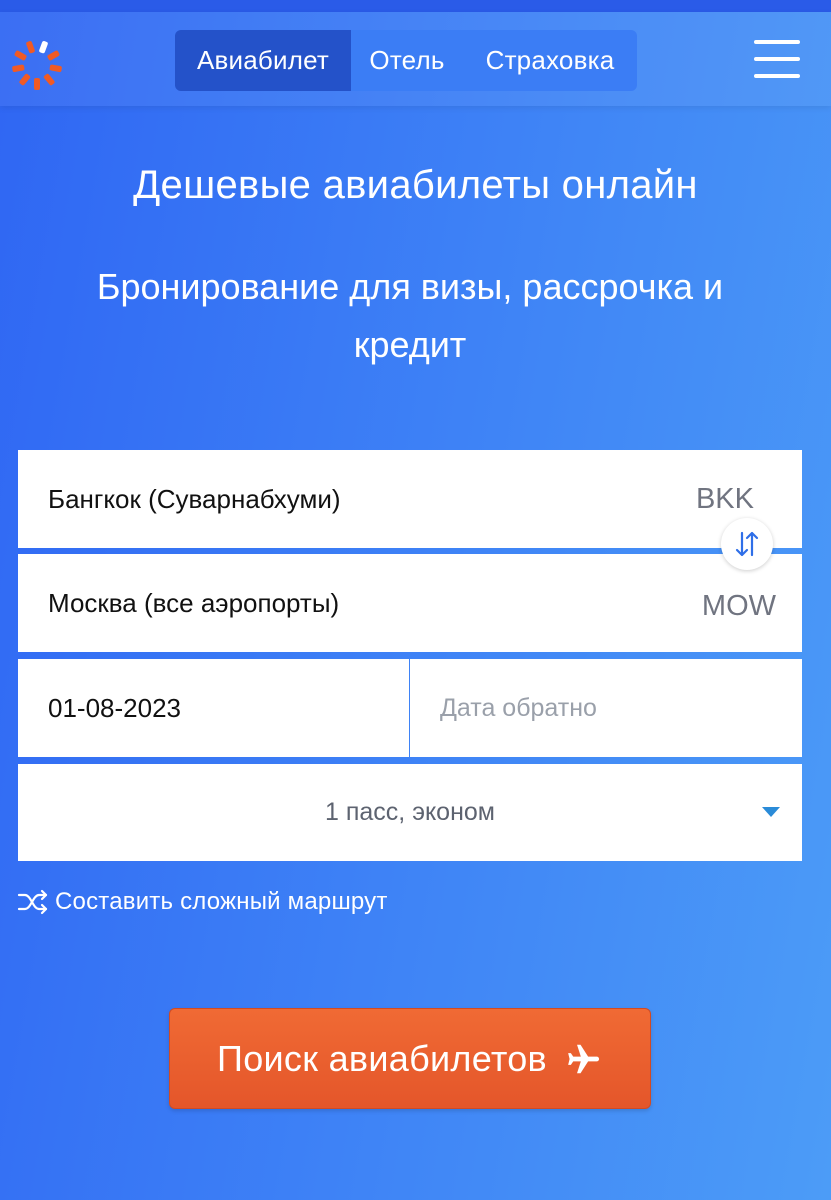 The width and height of the screenshot is (831, 1200). What do you see at coordinates (606, 708) in the screenshot?
I see `return-date-field: Дата обратно` at bounding box center [606, 708].